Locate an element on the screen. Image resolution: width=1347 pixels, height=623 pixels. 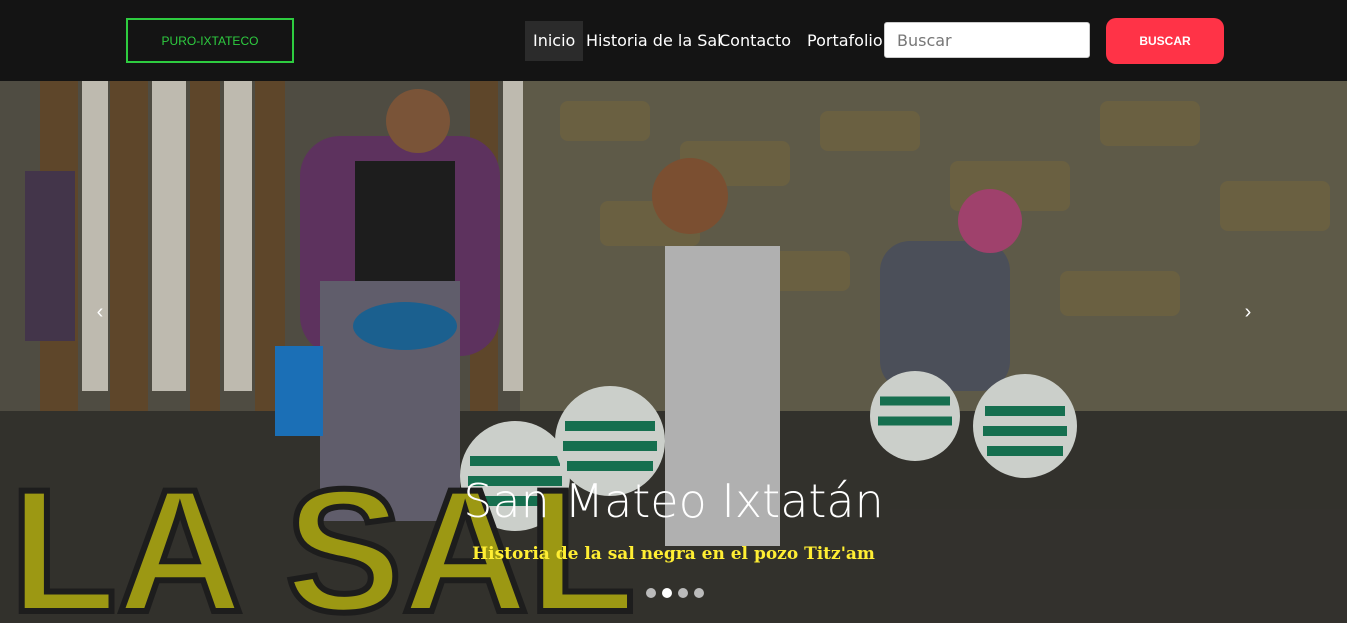
brand-logo: PURO-IXTATECO is located at coordinates (210, 40).